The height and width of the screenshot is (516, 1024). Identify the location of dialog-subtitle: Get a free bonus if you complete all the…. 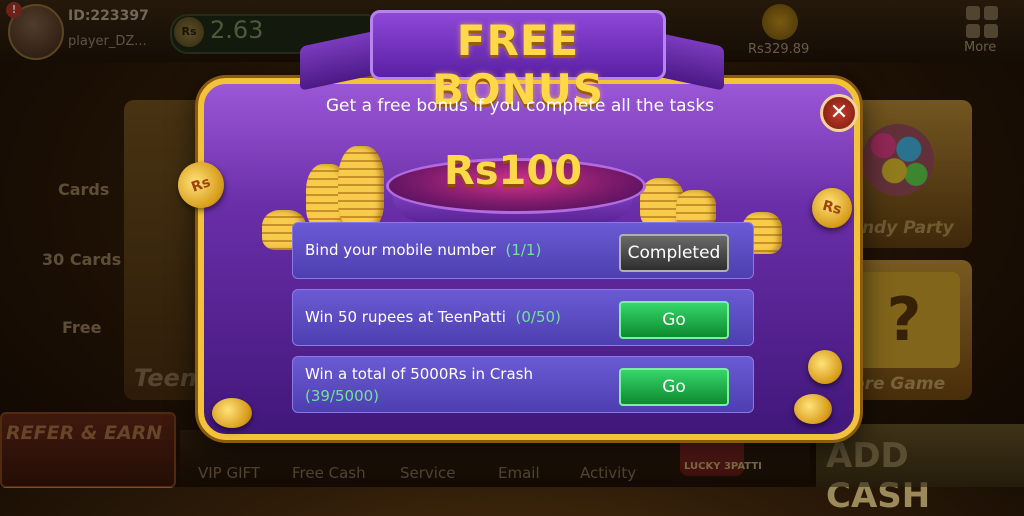
(520, 106).